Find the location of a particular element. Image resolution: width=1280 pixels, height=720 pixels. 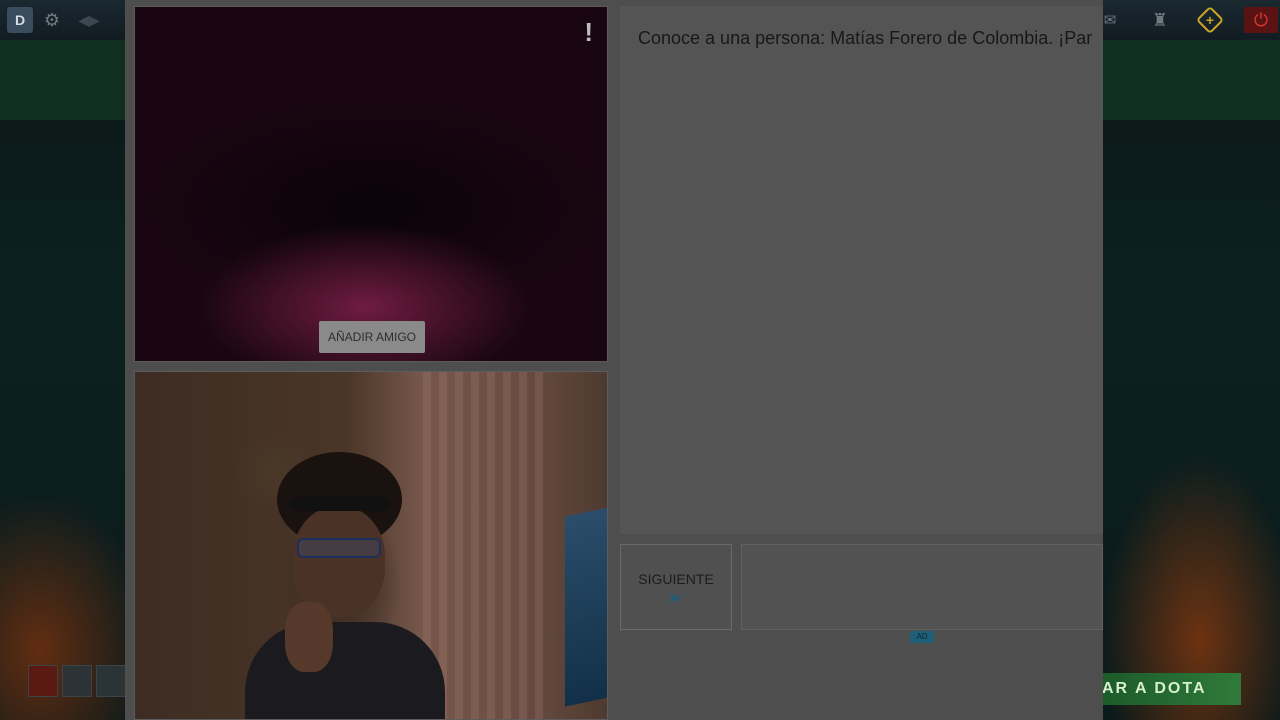

armory-icon: ♜ is located at coordinates (1160, 20).